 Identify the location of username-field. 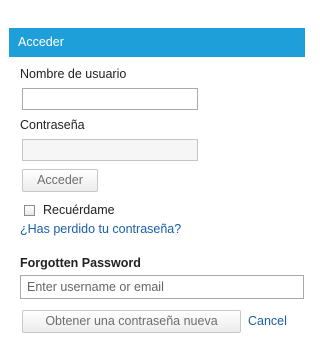
(110, 99).